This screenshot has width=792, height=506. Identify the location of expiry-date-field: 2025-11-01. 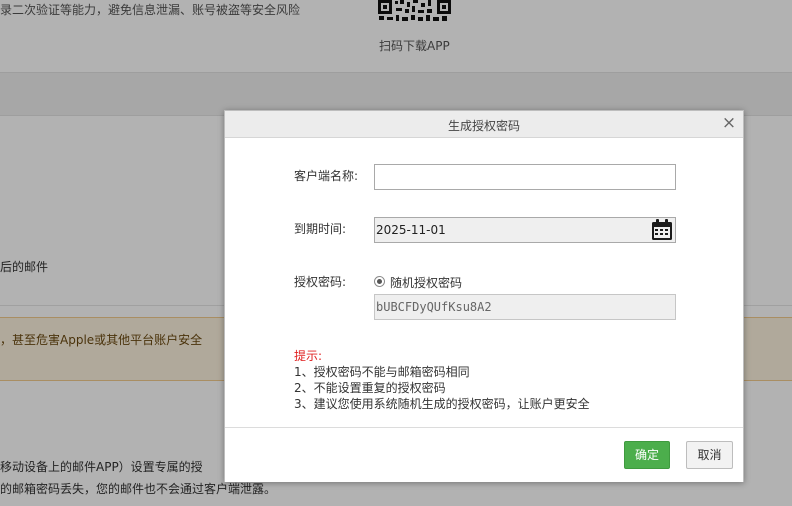
(525, 230).